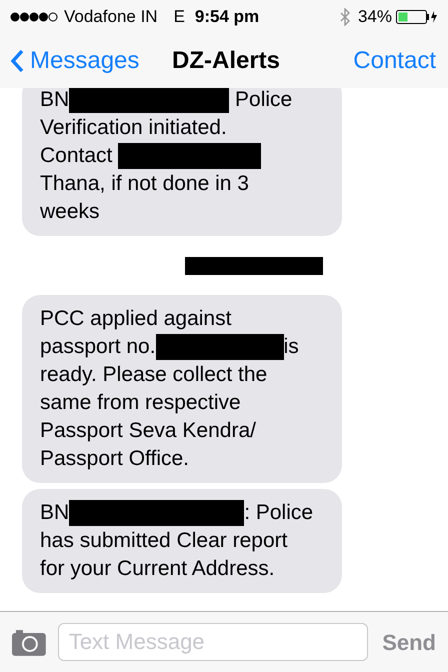 This screenshot has height=672, width=448. What do you see at coordinates (144, 184) in the screenshot?
I see `message-text: Thana, if not done in 3` at bounding box center [144, 184].